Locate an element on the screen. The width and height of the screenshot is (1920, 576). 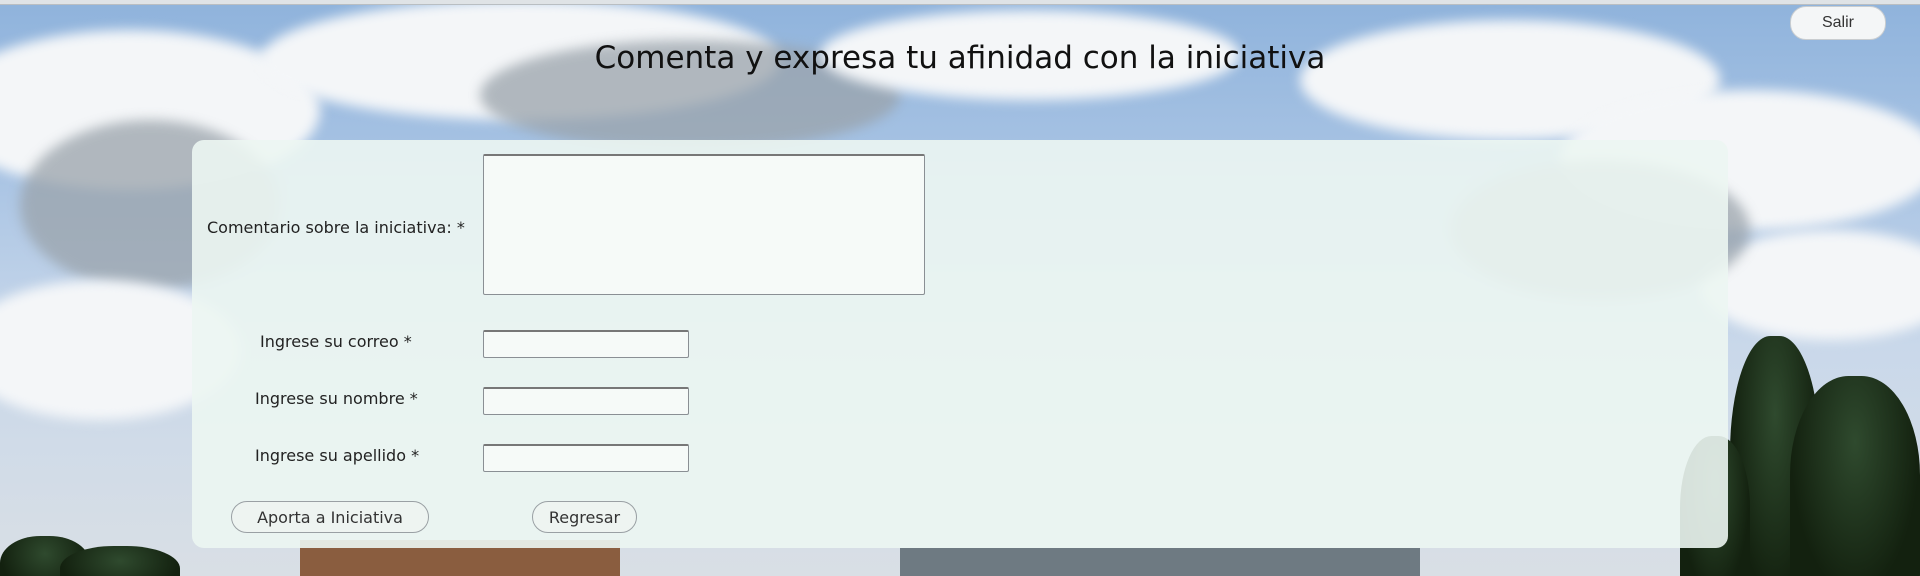
email-field is located at coordinates (586, 344).